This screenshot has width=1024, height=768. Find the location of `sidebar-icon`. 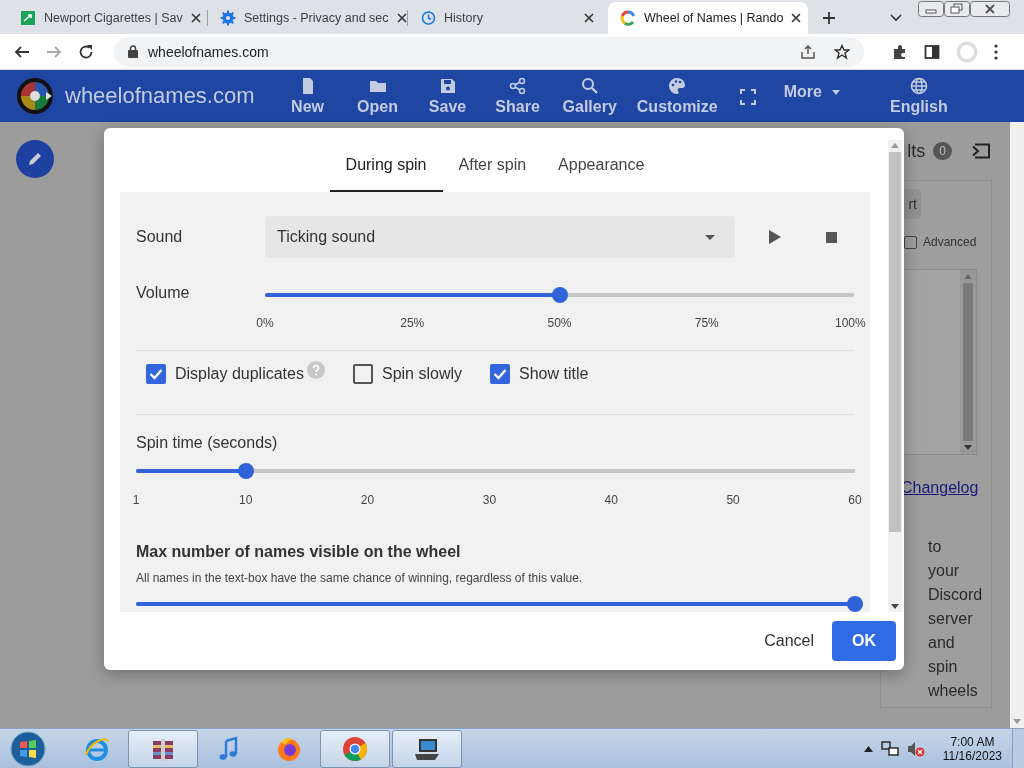

sidebar-icon is located at coordinates (932, 51).